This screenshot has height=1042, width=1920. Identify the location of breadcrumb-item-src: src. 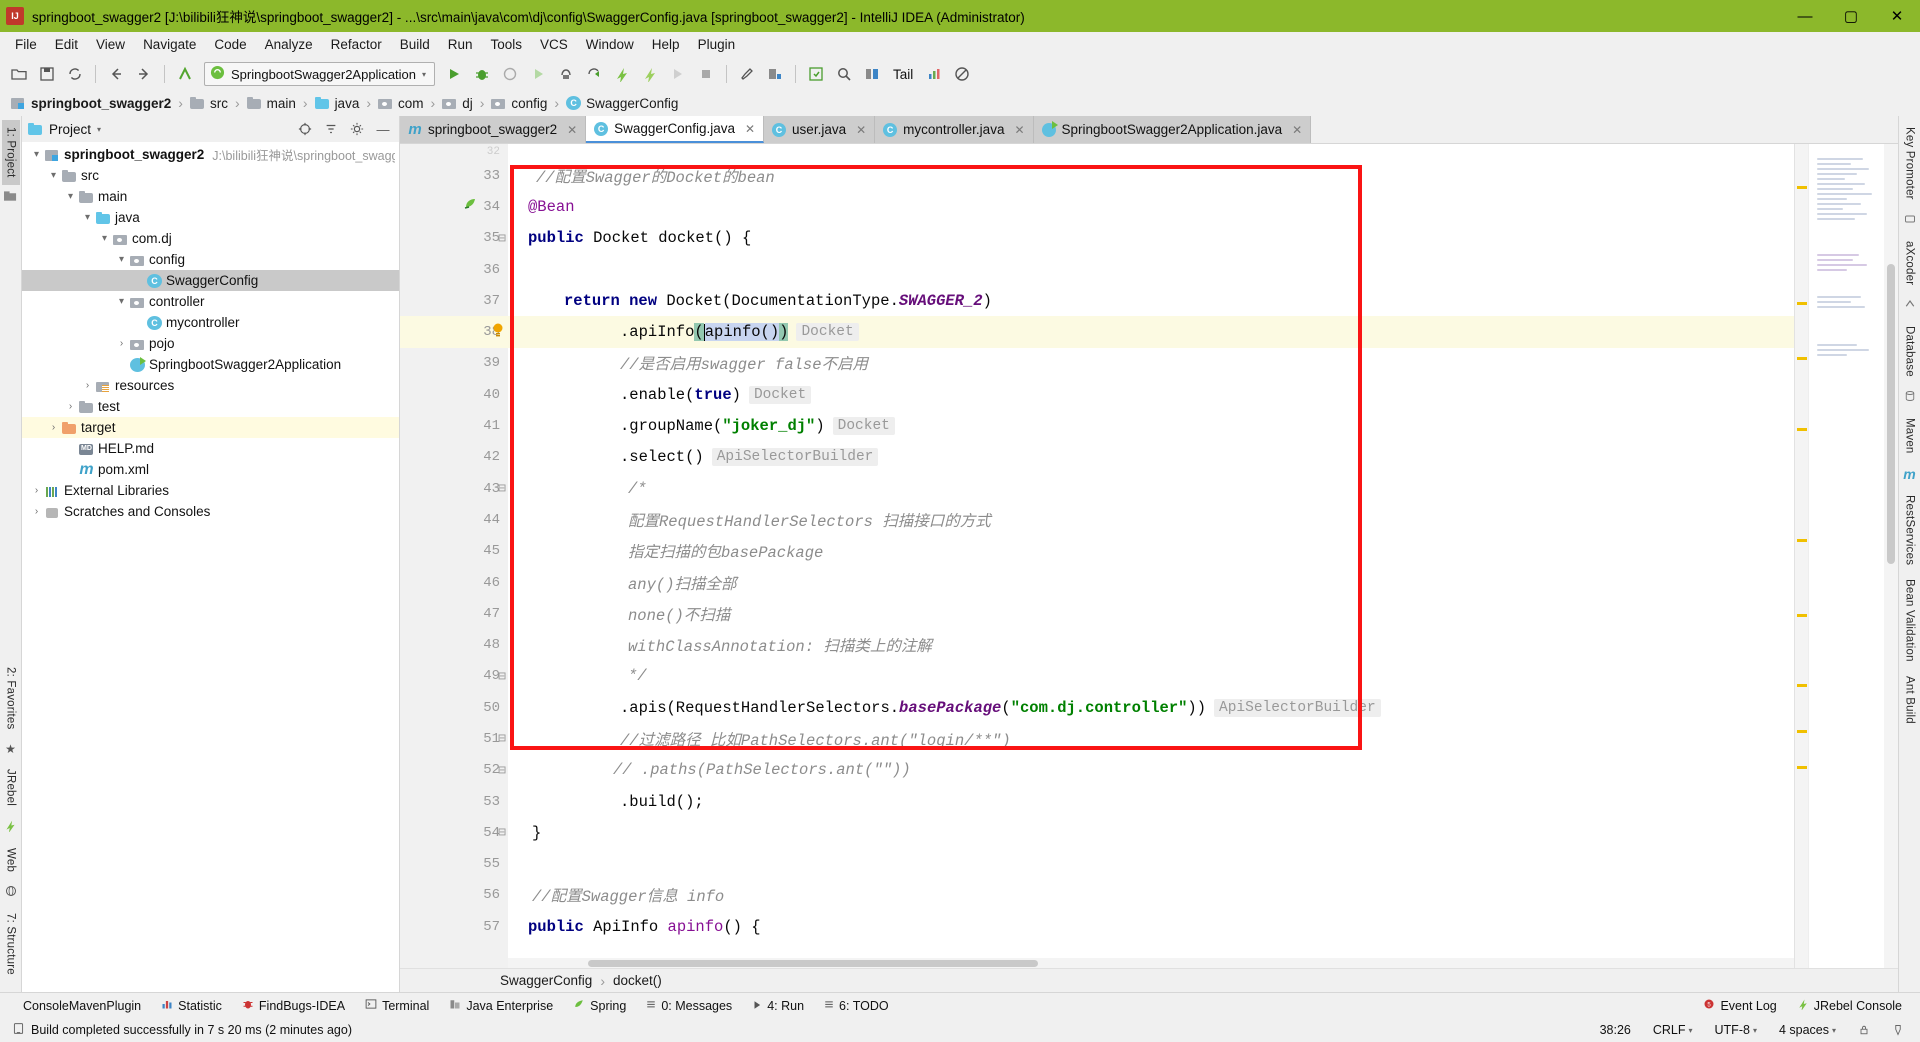
(209, 103).